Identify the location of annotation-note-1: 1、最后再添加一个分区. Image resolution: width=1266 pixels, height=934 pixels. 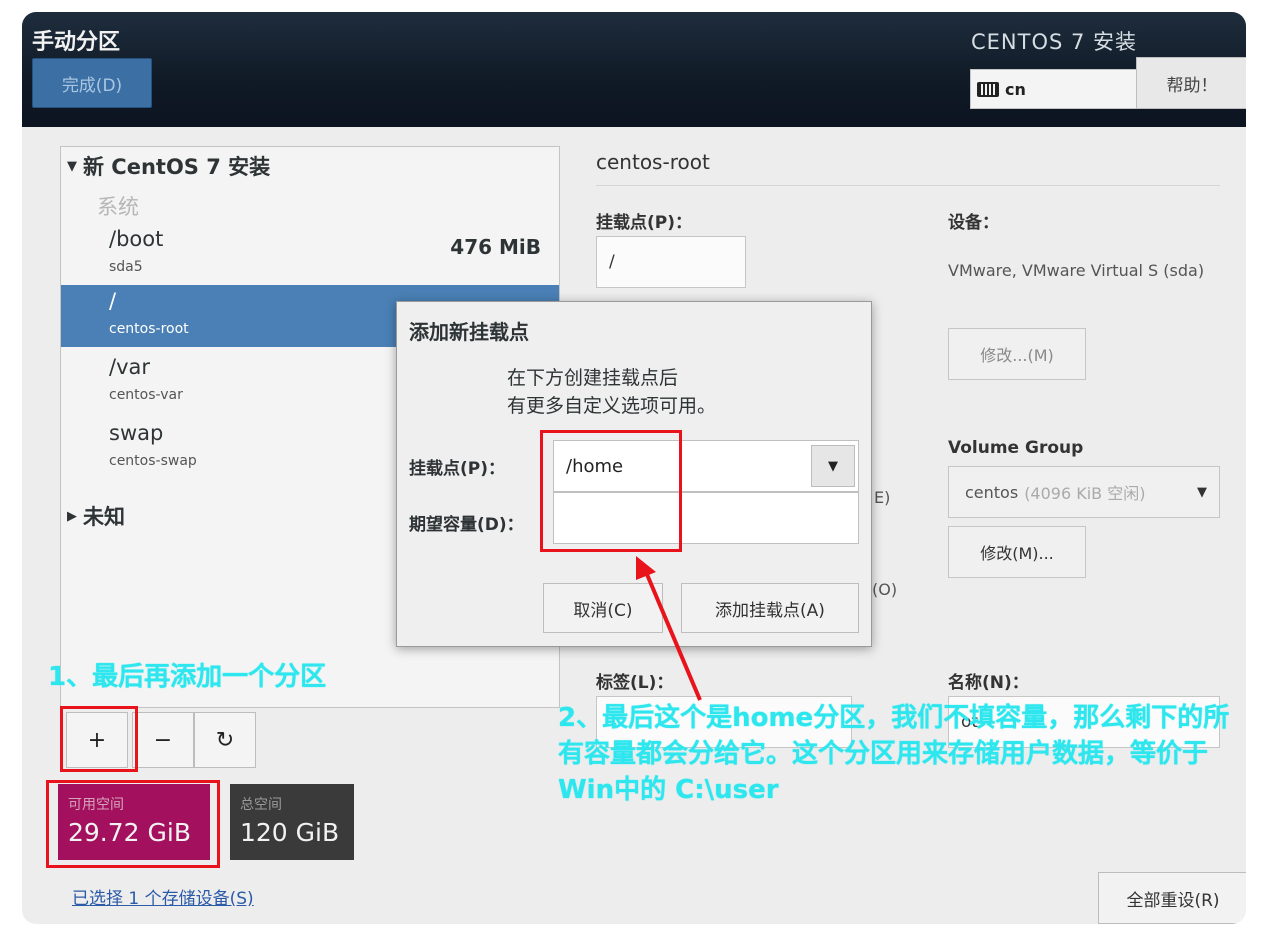
(187, 677).